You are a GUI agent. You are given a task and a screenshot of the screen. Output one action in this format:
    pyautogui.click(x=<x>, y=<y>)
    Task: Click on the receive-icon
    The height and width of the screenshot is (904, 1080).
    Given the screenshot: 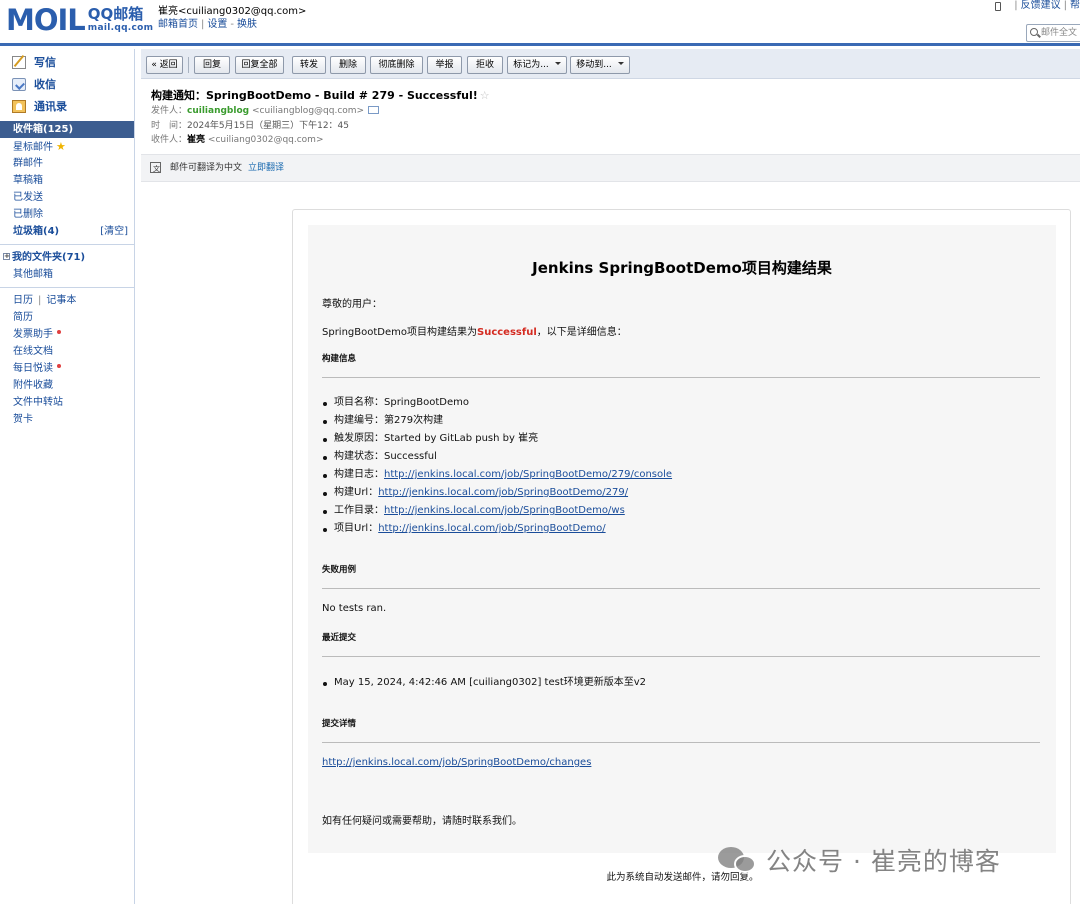 What is the action you would take?
    pyautogui.click(x=19, y=84)
    